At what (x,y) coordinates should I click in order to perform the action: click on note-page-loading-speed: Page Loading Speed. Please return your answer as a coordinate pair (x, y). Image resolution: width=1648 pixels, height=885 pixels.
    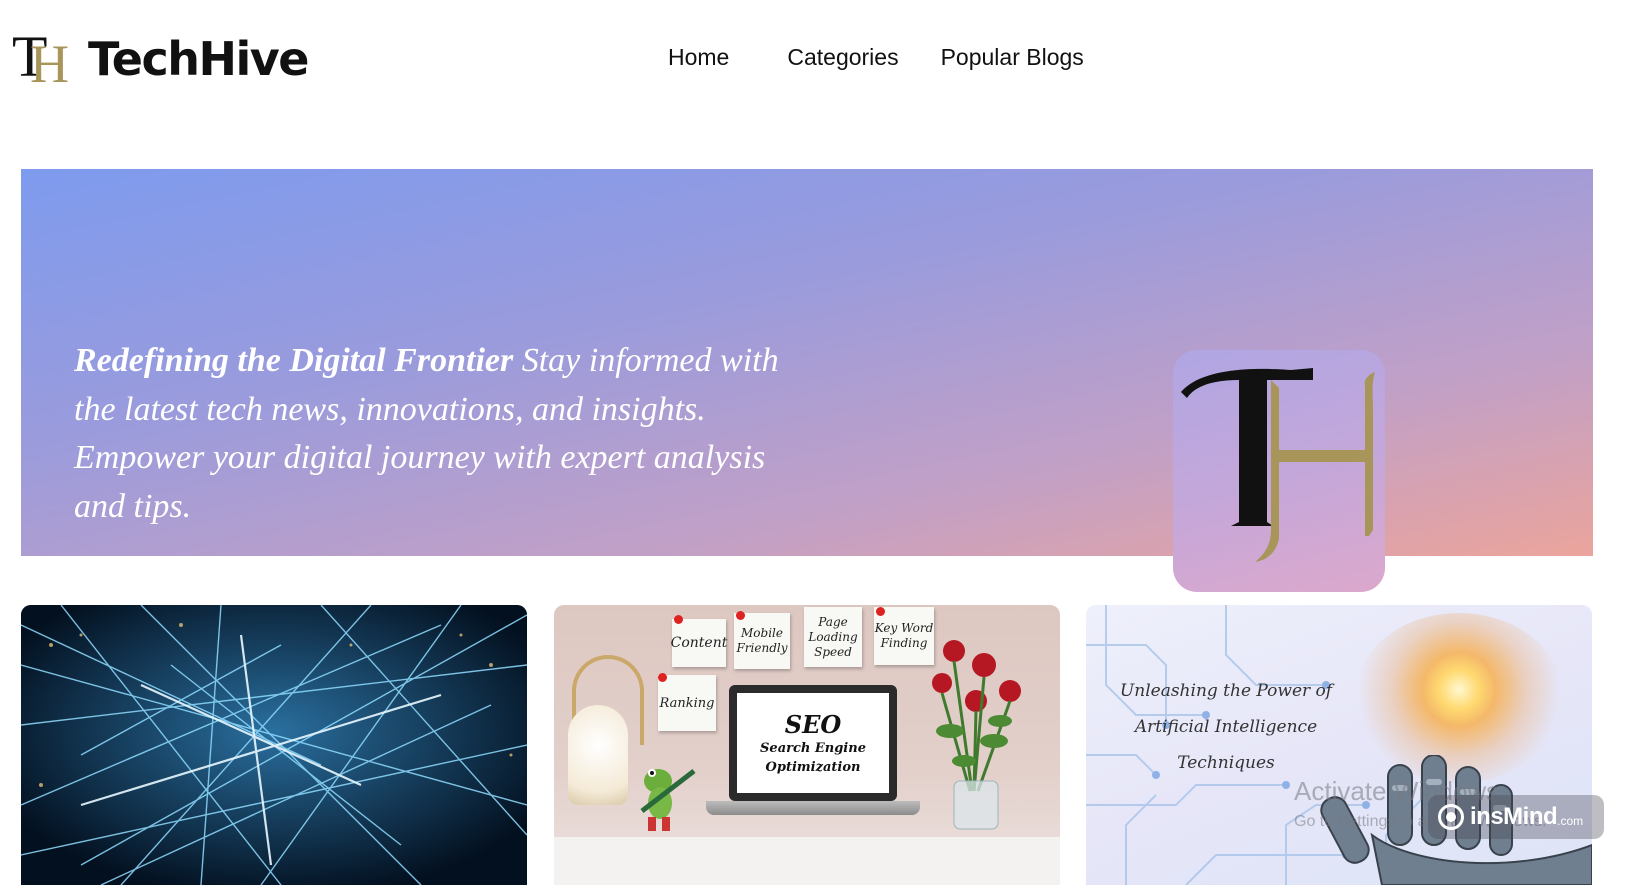
    Looking at the image, I should click on (833, 637).